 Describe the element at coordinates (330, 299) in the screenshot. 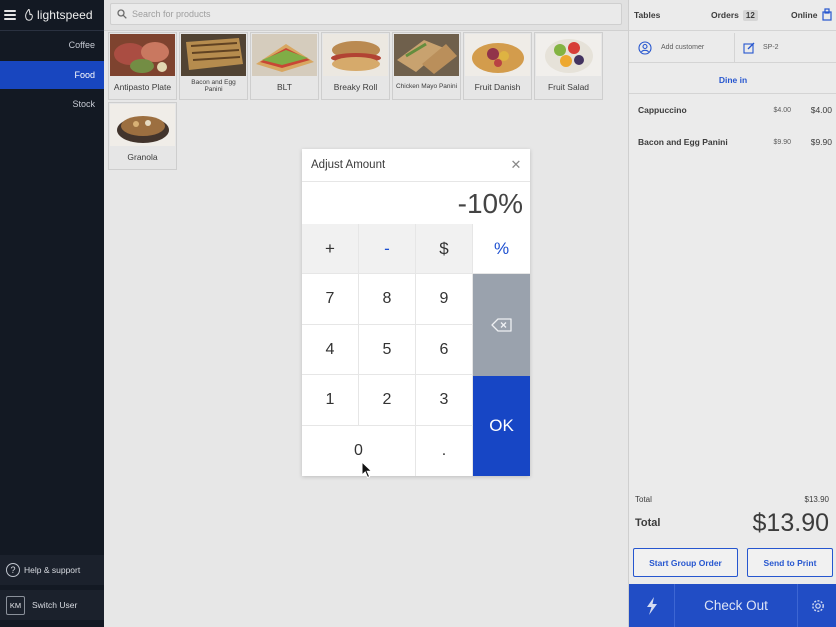

I see `digit-7-key: 7` at that location.